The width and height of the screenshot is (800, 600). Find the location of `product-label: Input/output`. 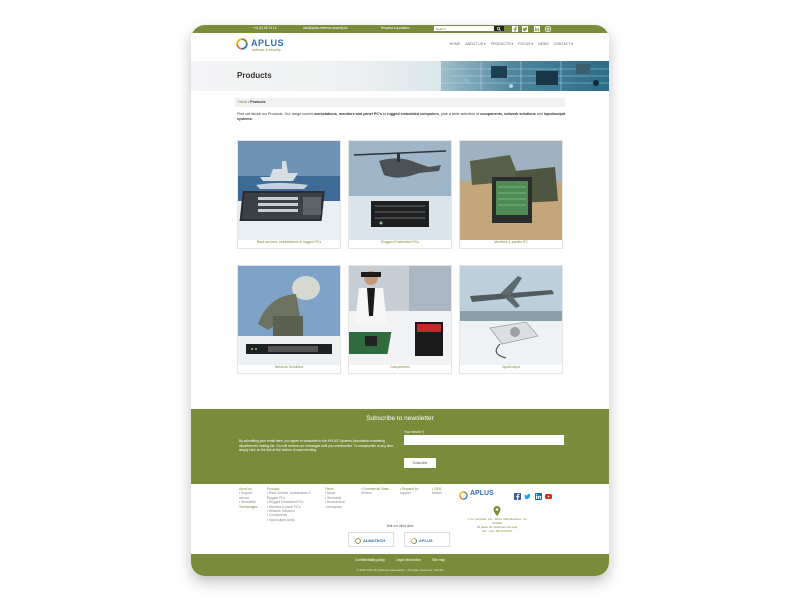

product-label: Input/output is located at coordinates (511, 367).